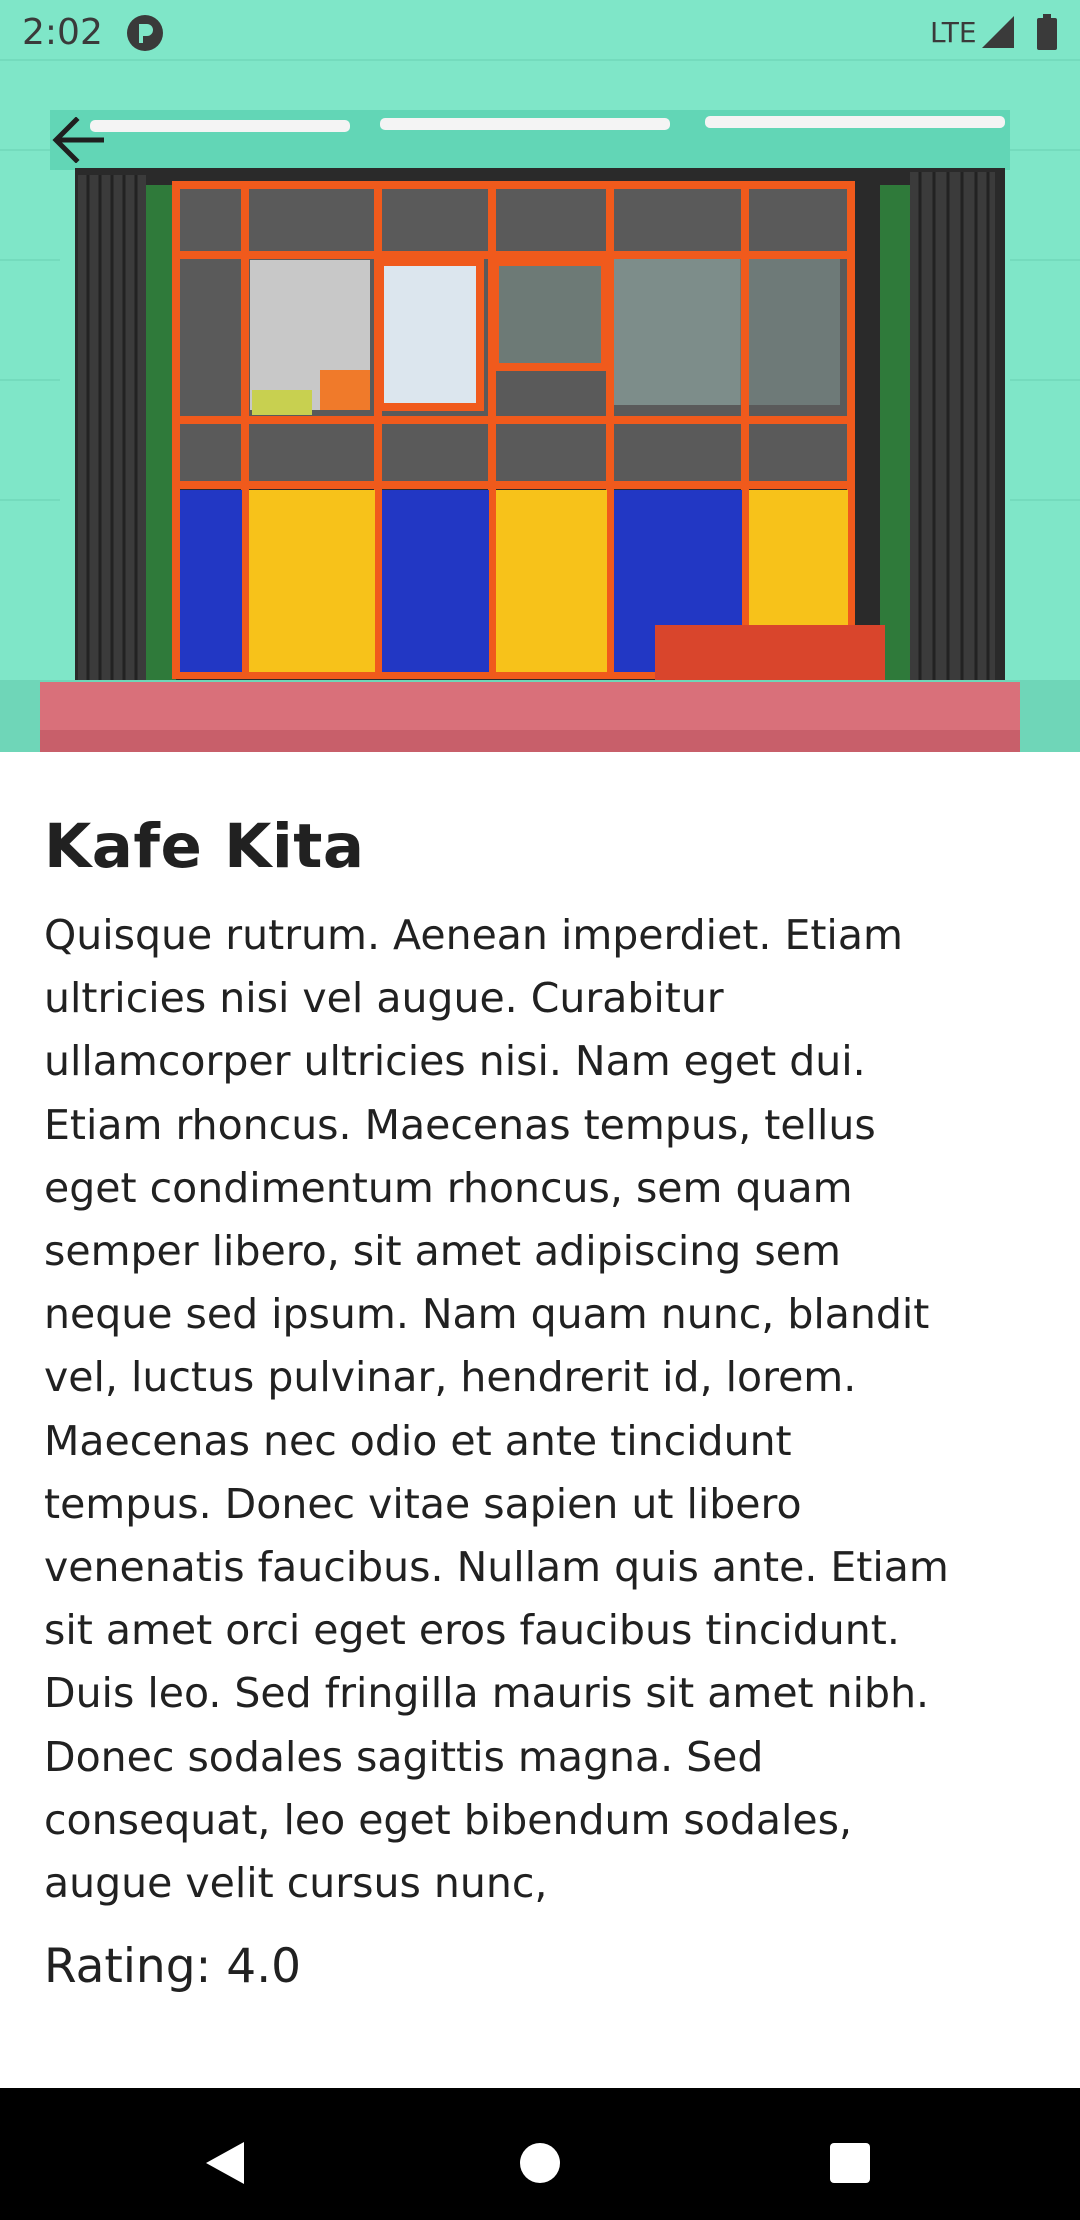 Image resolution: width=1080 pixels, height=2220 pixels. I want to click on back-triangle-icon, so click(225, 2165).